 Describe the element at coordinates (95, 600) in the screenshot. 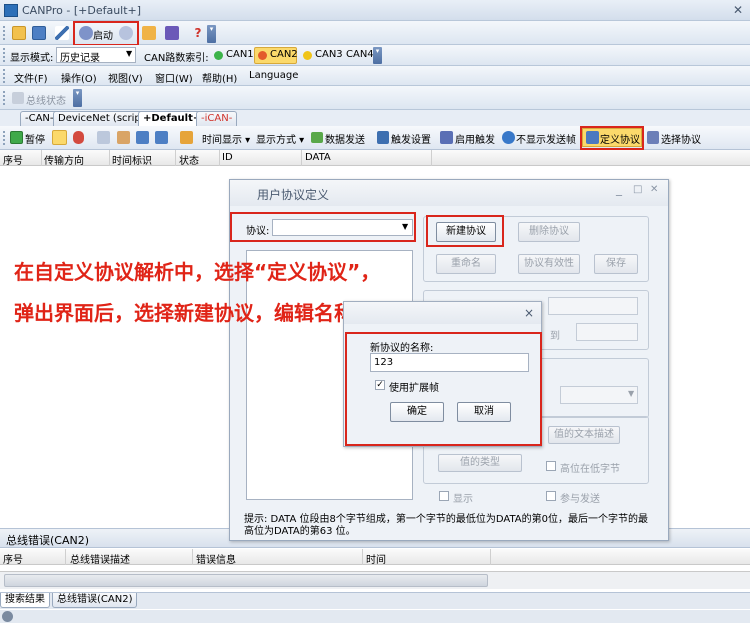

I see `tab-bus-error: 总线错误(CAN2)` at that location.